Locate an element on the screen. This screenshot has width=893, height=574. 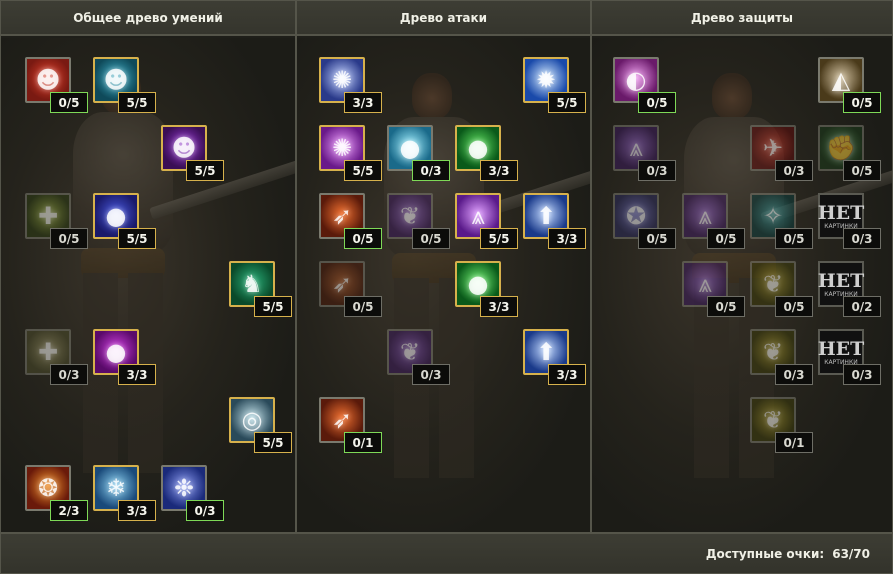
skill-slot: ✚ 0/5 is located at coordinates (56, 221).